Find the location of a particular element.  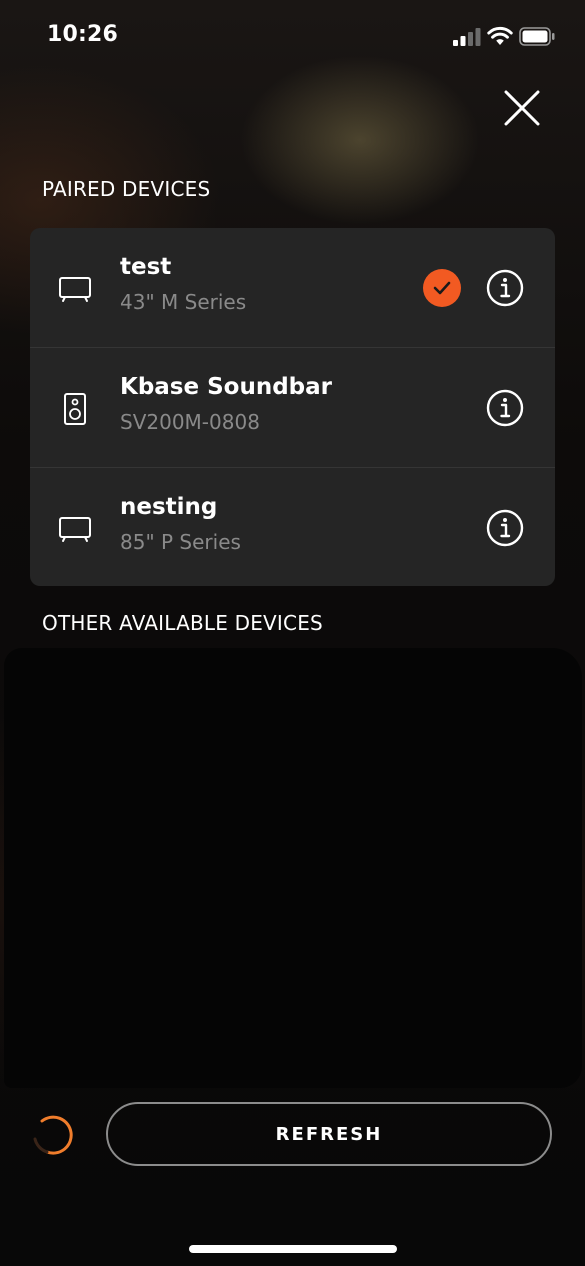

status-bar: 10:26 is located at coordinates (292, 40).